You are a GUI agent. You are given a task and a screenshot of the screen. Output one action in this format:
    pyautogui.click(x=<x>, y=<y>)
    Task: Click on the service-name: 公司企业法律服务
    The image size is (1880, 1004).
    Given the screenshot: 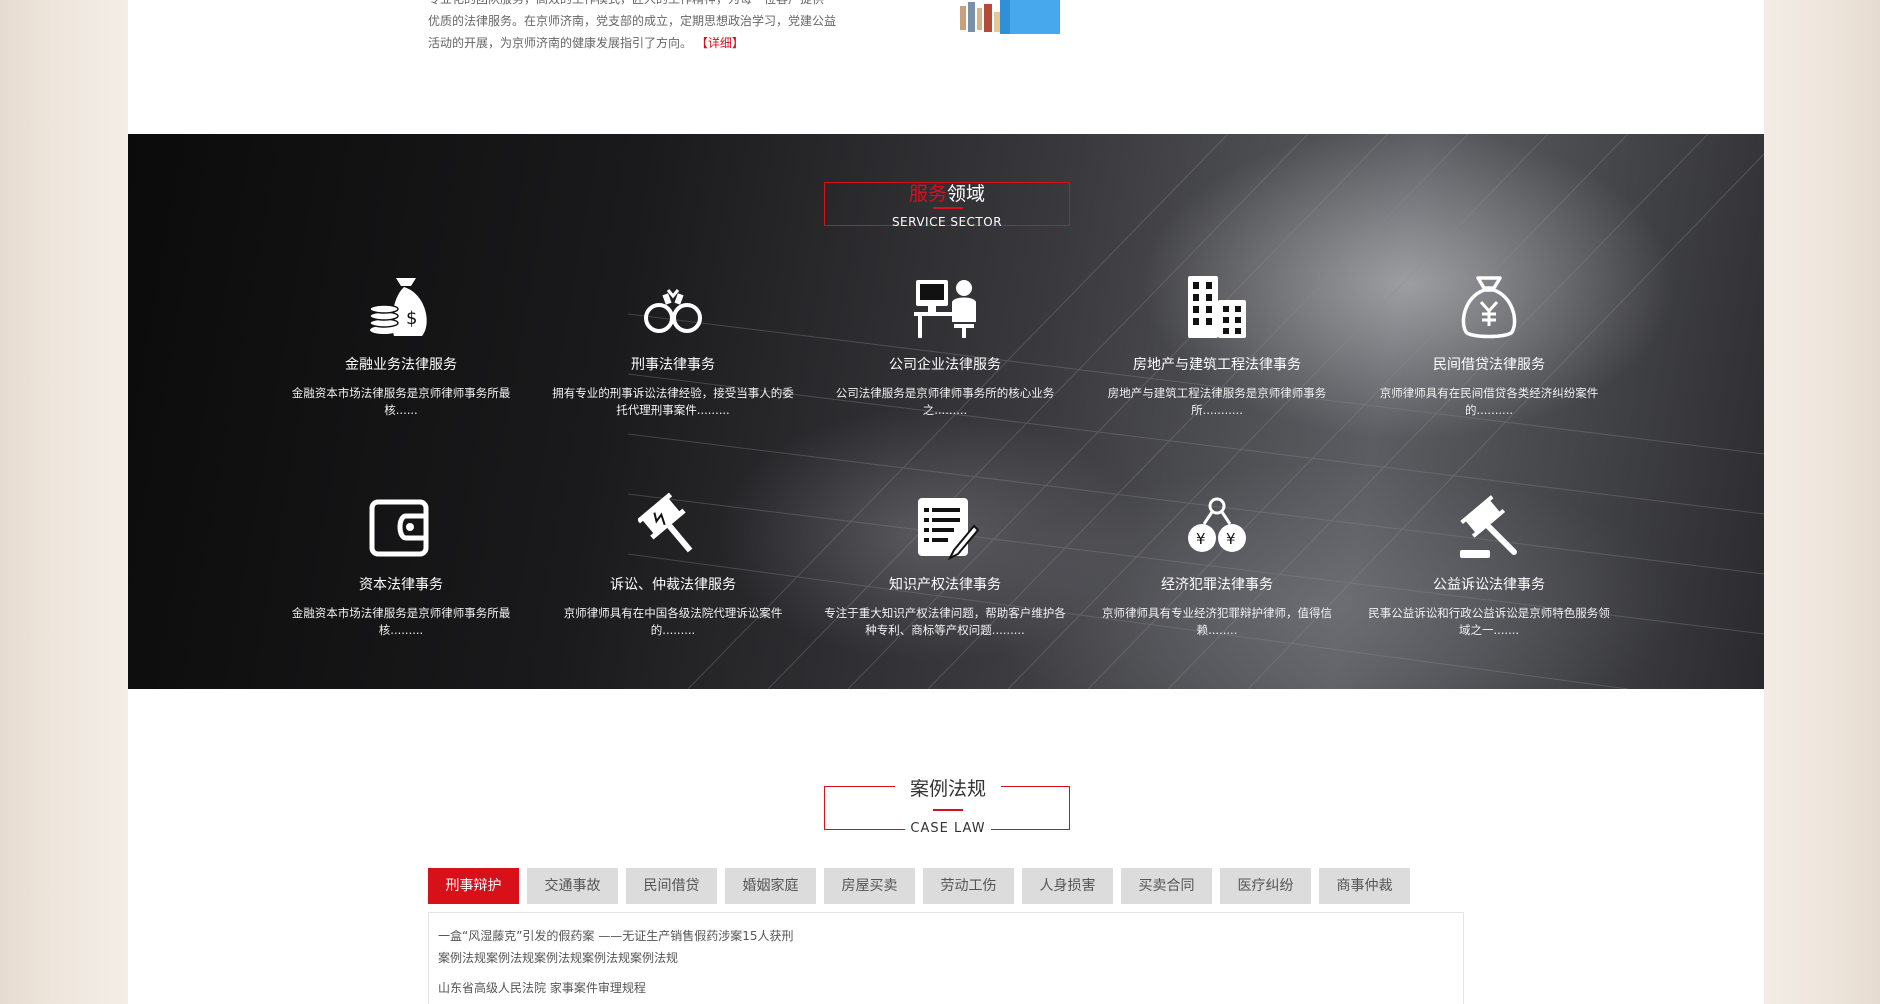 What is the action you would take?
    pyautogui.click(x=945, y=365)
    